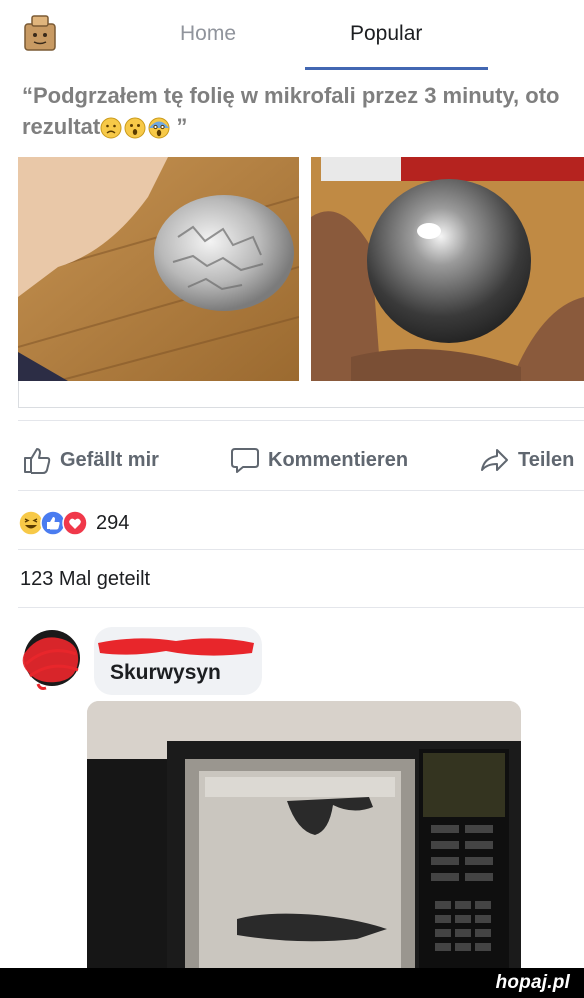 The width and height of the screenshot is (584, 998). Describe the element at coordinates (176, 647) in the screenshot. I see `redacted-scribble` at that location.